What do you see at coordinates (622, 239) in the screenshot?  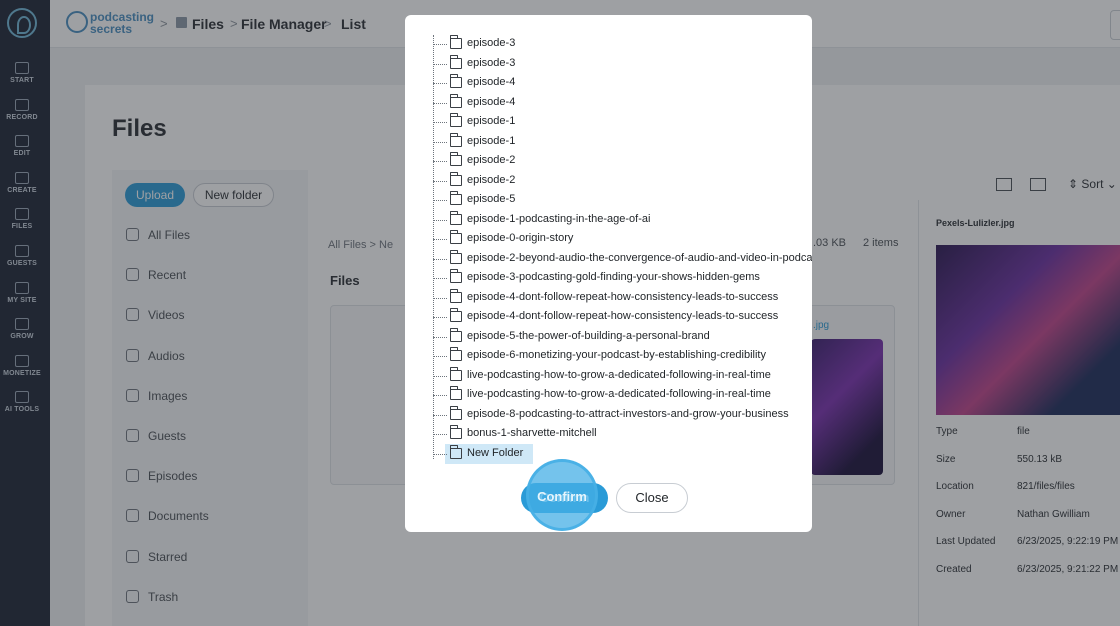 I see `folder-tree-item: episode-0-origin-story` at bounding box center [622, 239].